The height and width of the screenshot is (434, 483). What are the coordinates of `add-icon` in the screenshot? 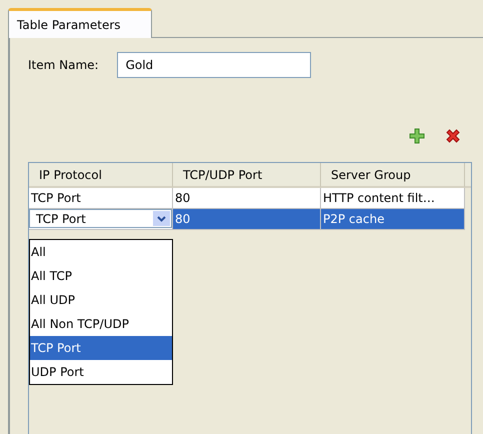 It's located at (417, 136).